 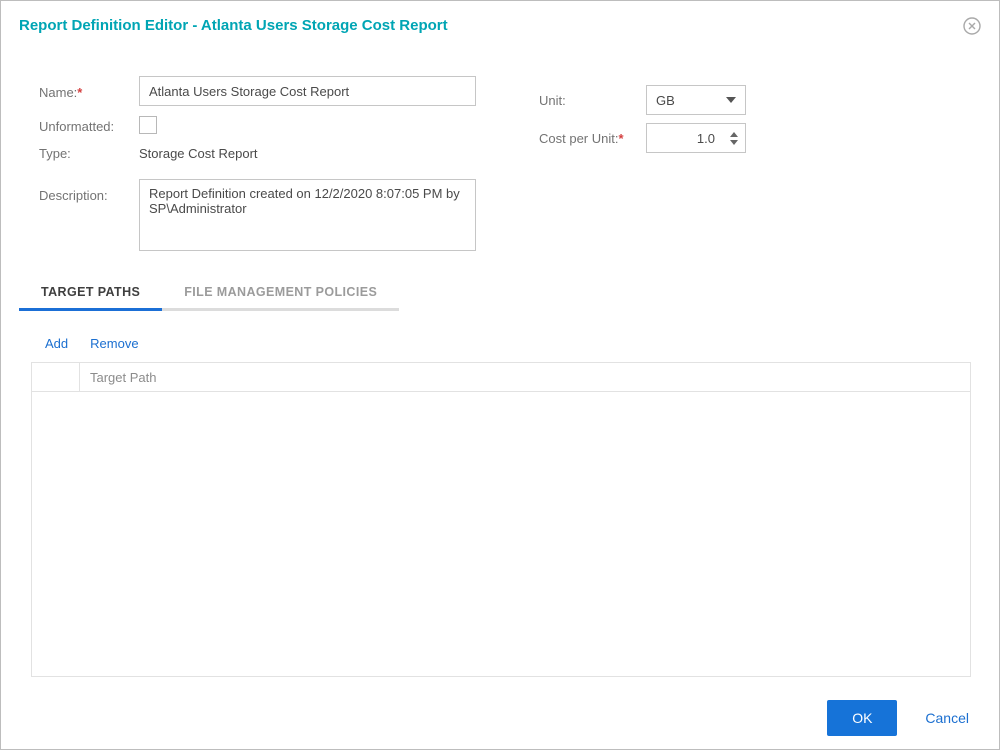 I want to click on unformatted-checkbox, so click(x=148, y=125).